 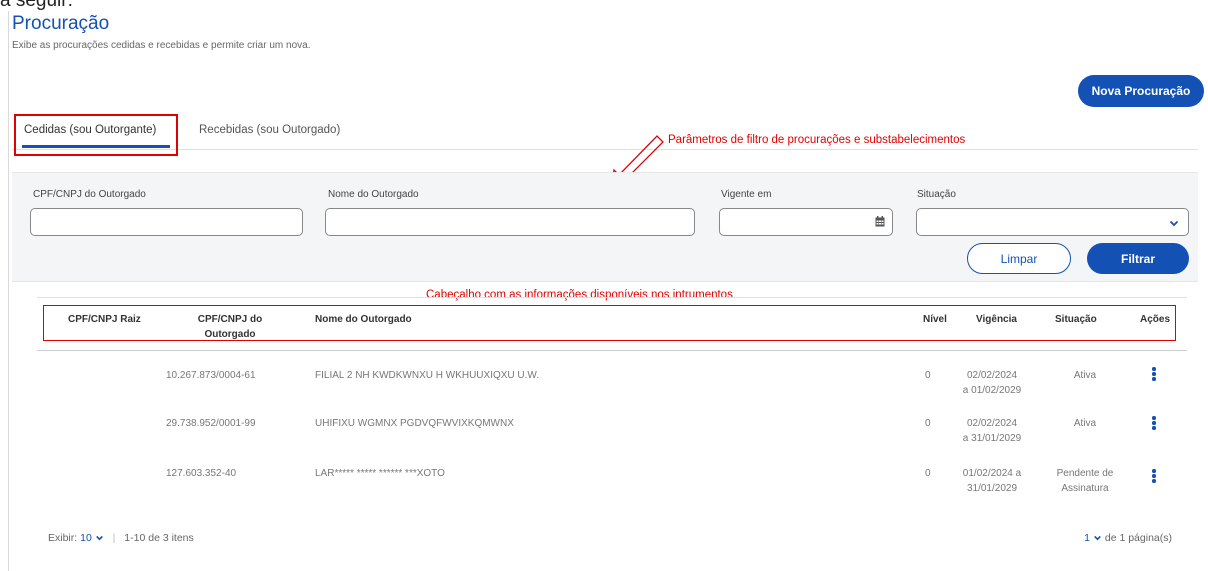 What do you see at coordinates (992, 390) in the screenshot?
I see `cell-vigencia-line2: a 01/02/2029` at bounding box center [992, 390].